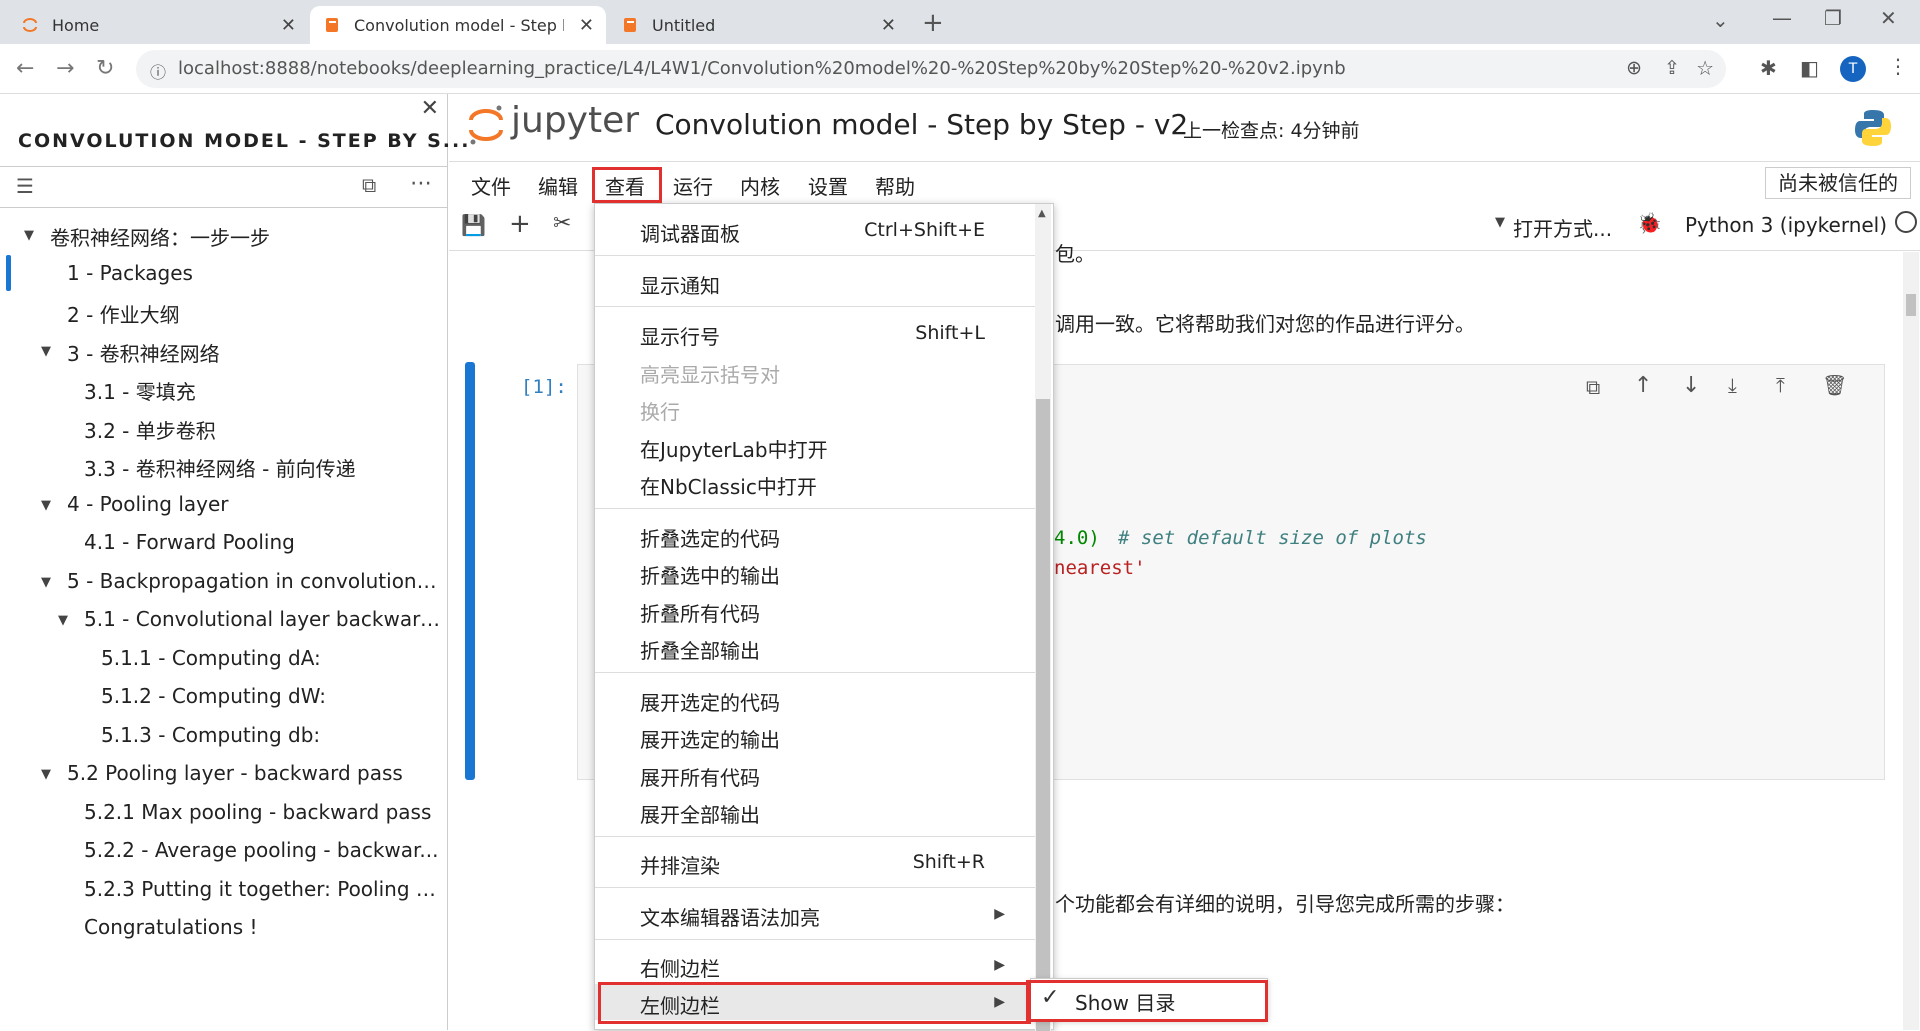 The width and height of the screenshot is (1920, 1031). Describe the element at coordinates (1043, 715) in the screenshot. I see `menu-scrollbar-thumb` at that location.